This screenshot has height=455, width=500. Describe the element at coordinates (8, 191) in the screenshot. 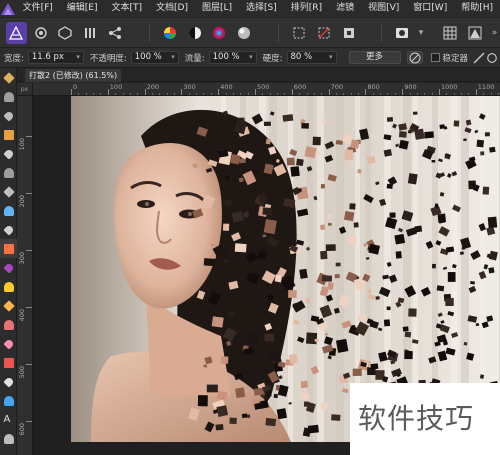

I see `flood-fill-button` at that location.